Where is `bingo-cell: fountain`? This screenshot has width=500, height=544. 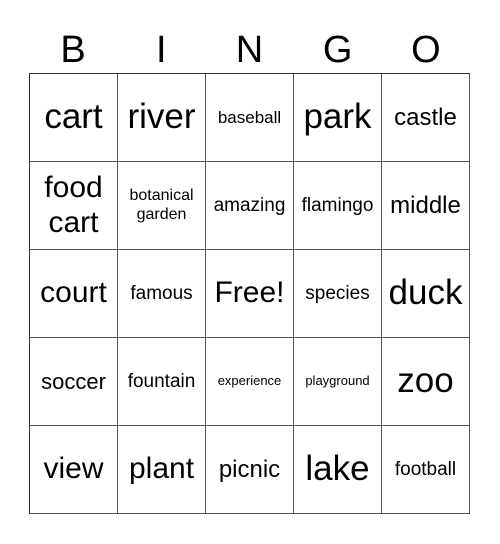 bingo-cell: fountain is located at coordinates (162, 382).